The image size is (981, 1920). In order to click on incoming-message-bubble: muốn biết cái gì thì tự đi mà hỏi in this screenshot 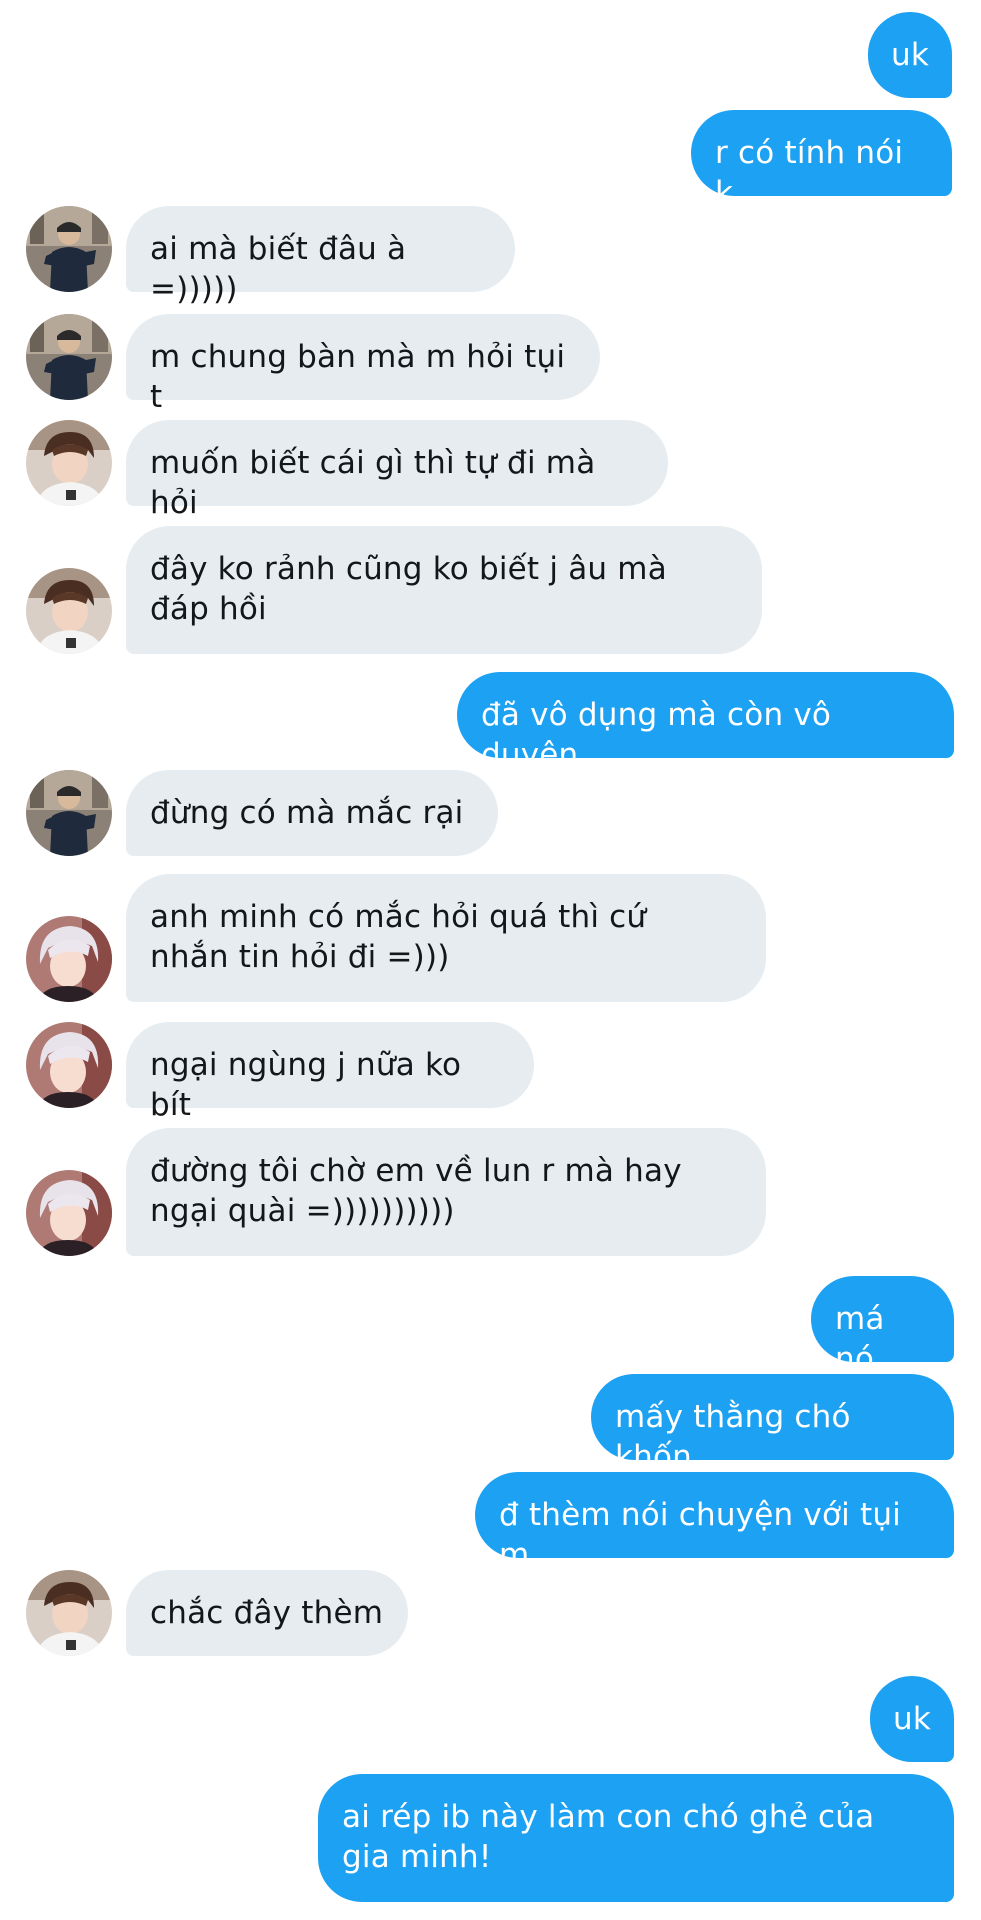, I will do `click(397, 470)`.